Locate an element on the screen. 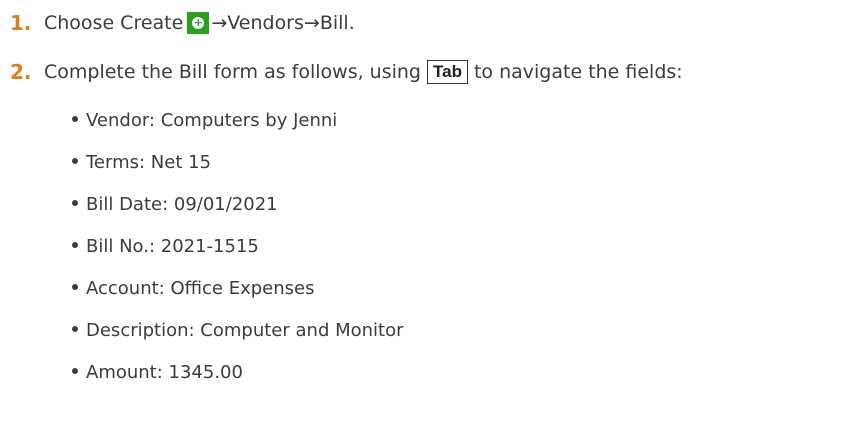  list-item: Bill Date: 09/01/2021 is located at coordinates (238, 213).